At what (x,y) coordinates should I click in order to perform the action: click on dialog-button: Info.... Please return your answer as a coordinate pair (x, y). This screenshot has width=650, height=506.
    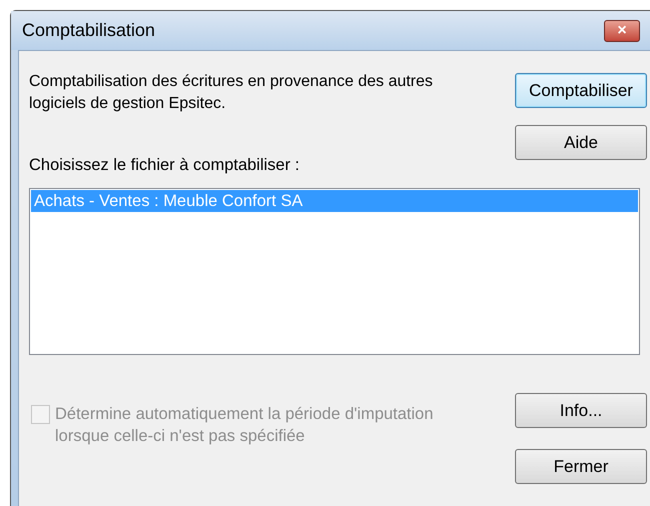
    Looking at the image, I should click on (581, 410).